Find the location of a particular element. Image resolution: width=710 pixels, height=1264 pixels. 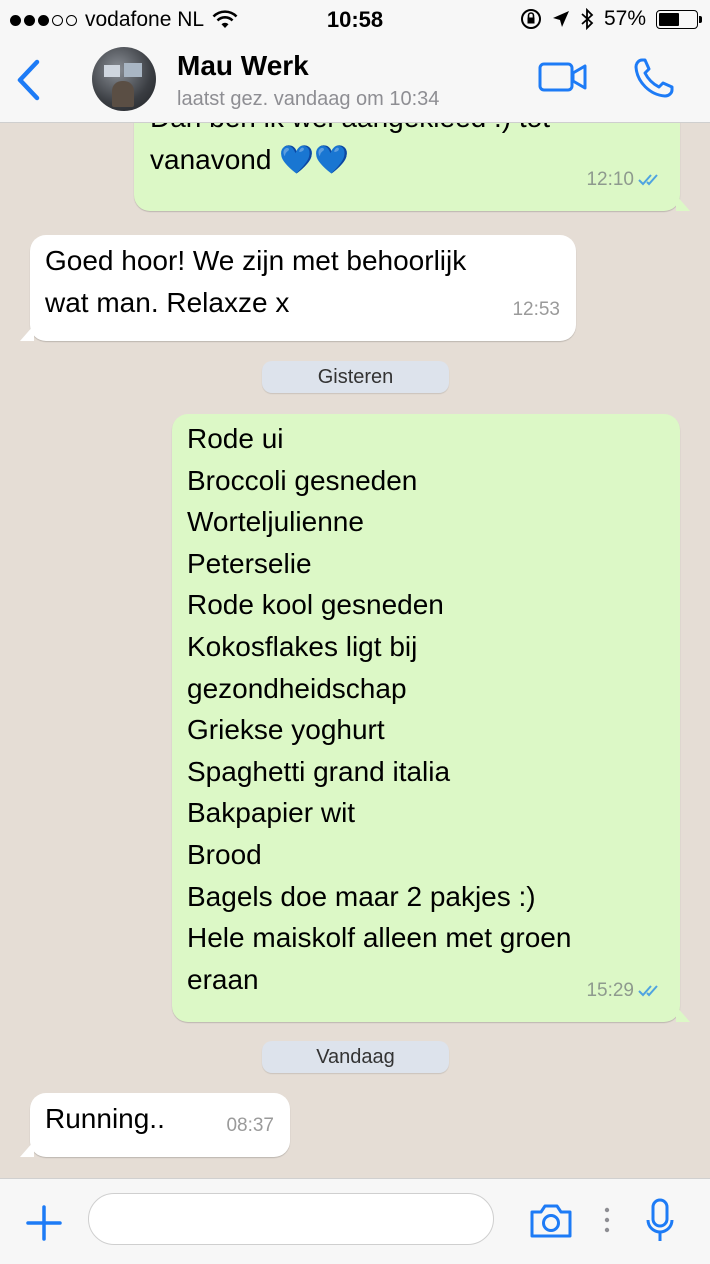

battery-icon is located at coordinates (679, 19).